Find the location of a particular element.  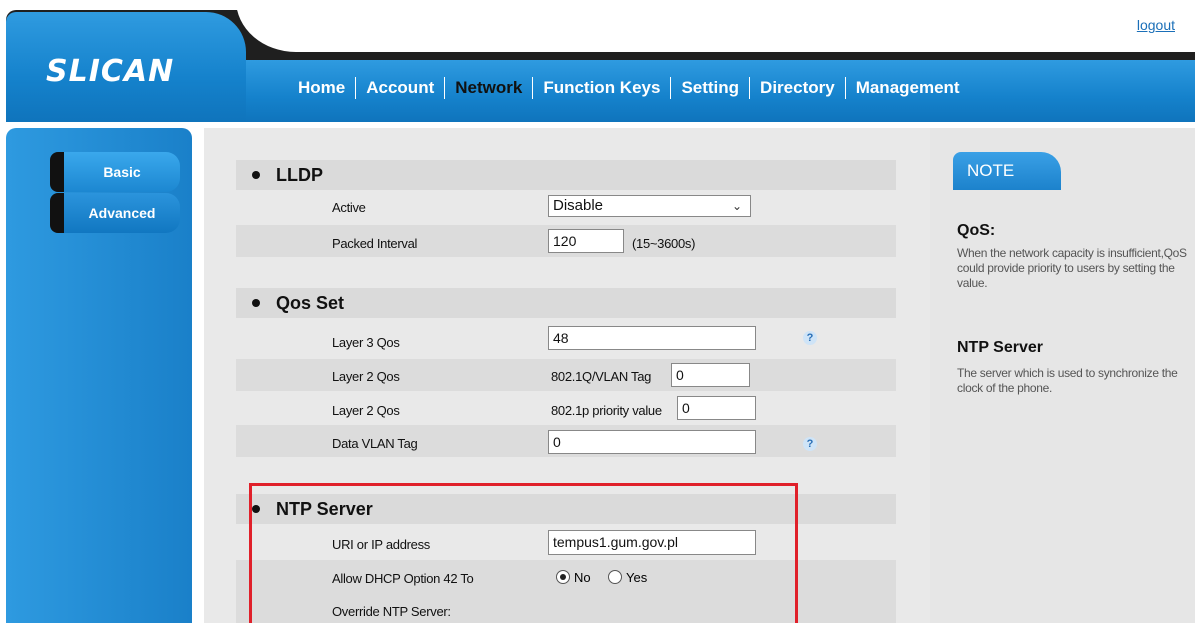

header-white-cut is located at coordinates (715, 26).